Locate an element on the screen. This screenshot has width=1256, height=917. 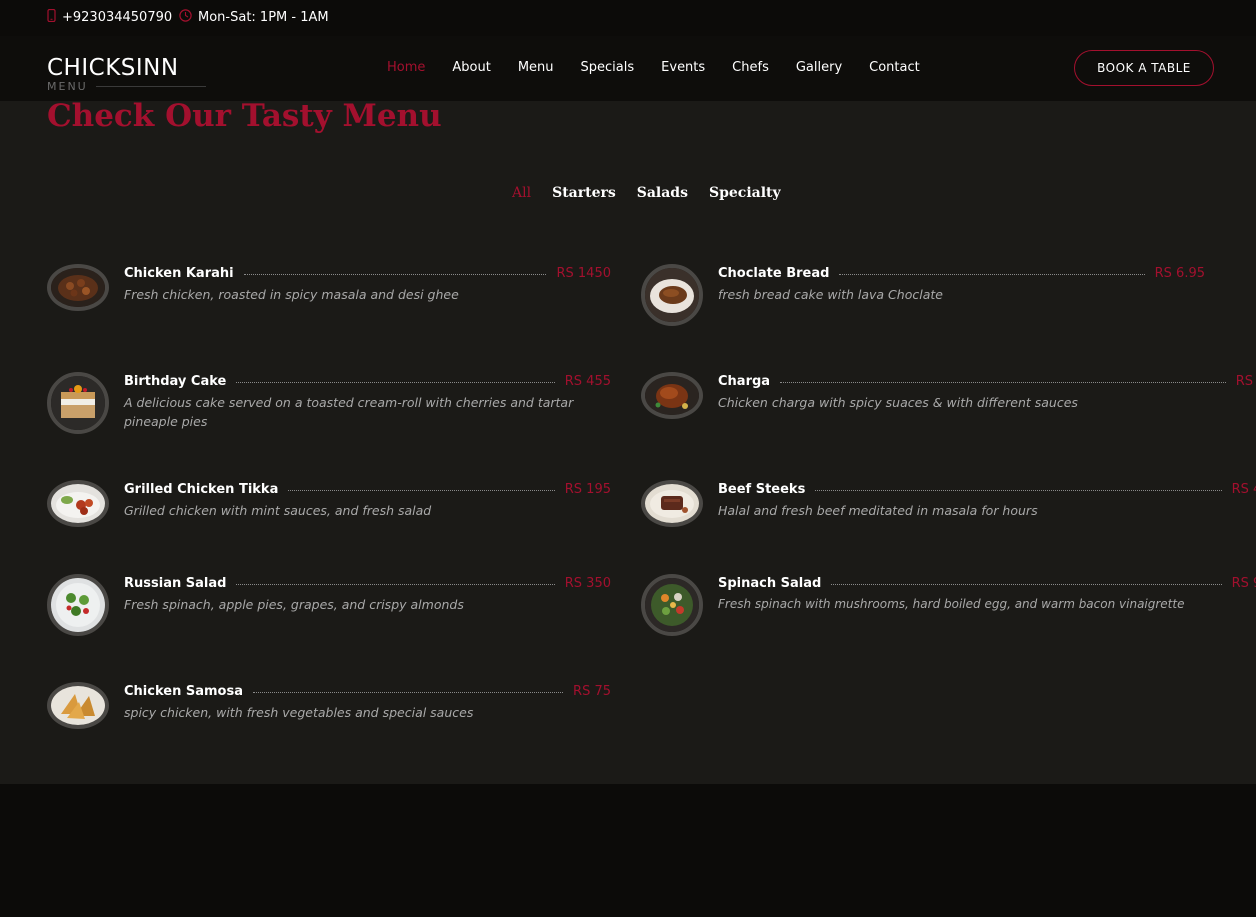
logo-sub-text: MENU is located at coordinates (67, 86).